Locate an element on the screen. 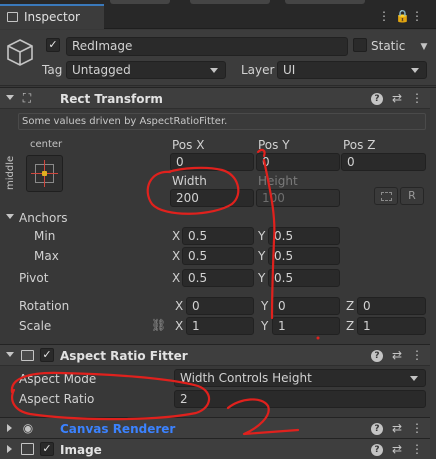 Image resolution: width=436 pixels, height=459 pixels. aspect-mode-label: Aspect Mode is located at coordinates (58, 379).